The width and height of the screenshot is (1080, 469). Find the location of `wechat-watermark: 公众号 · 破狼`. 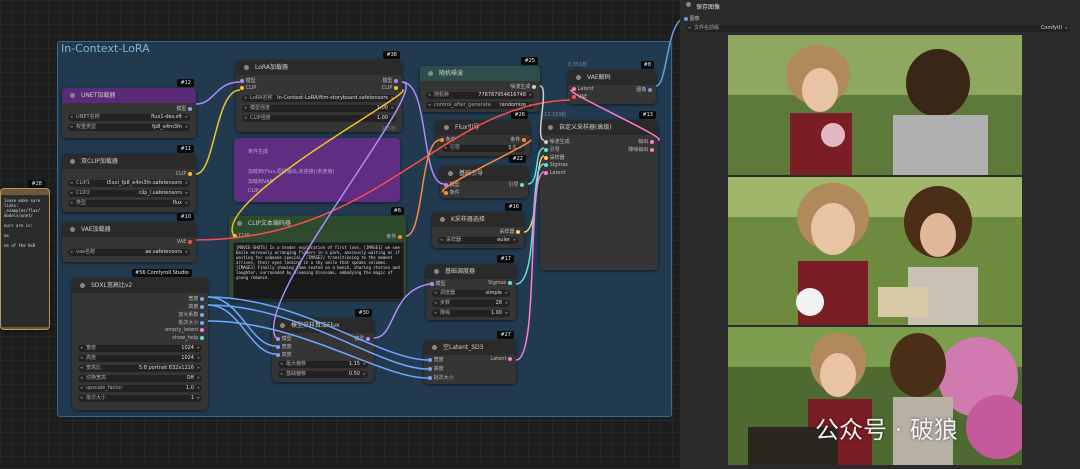

wechat-watermark: 公众号 · 破狼 is located at coordinates (886, 430).